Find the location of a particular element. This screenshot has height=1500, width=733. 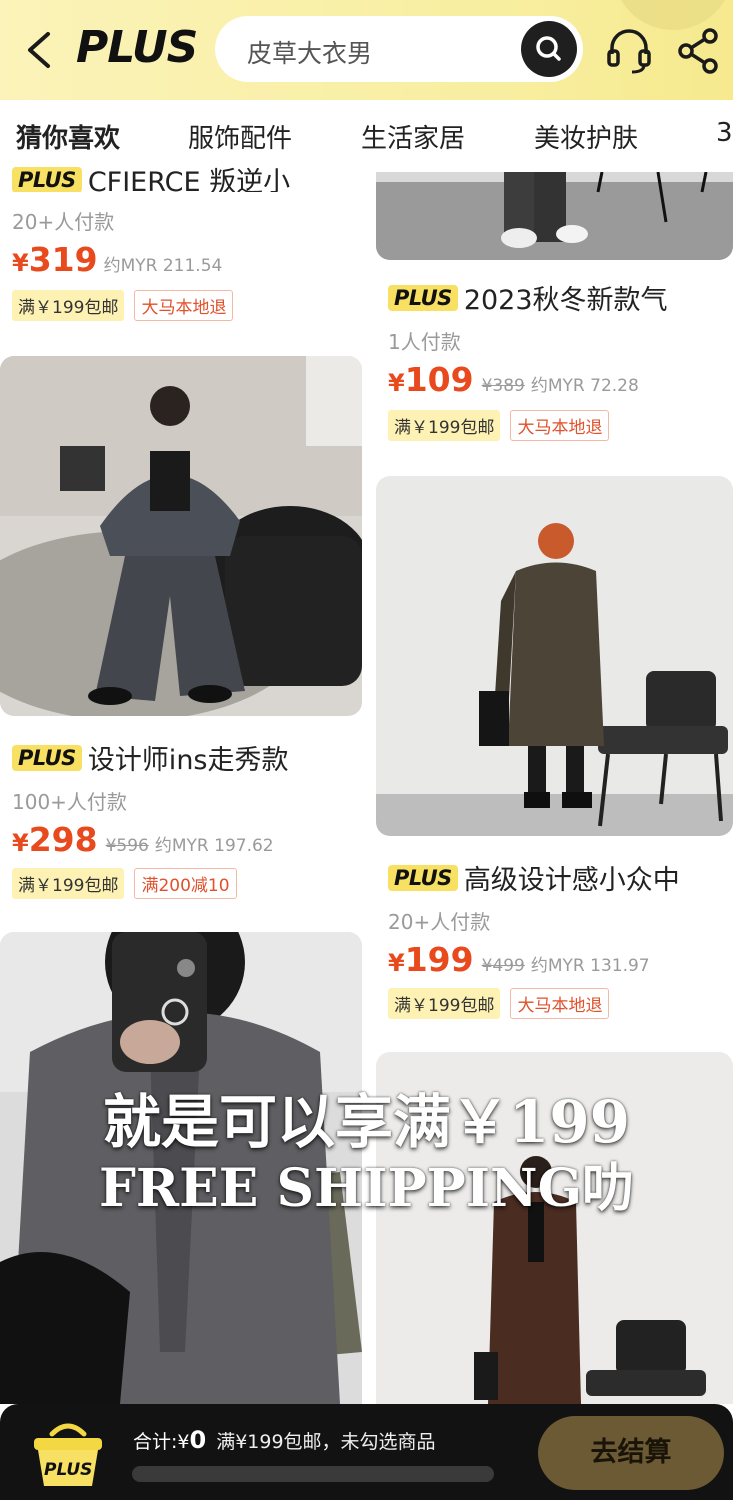

price-row: ¥319 约MYR 211.54 is located at coordinates (117, 259).